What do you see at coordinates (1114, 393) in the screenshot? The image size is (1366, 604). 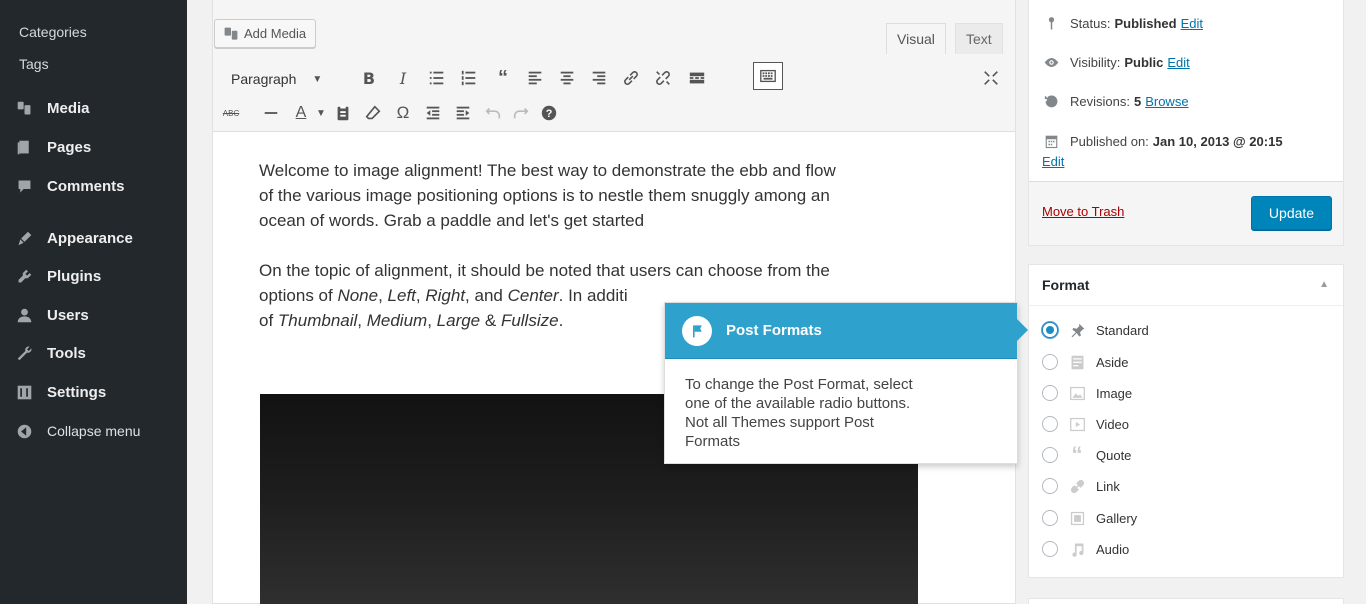 I see `format-option-label: Image` at bounding box center [1114, 393].